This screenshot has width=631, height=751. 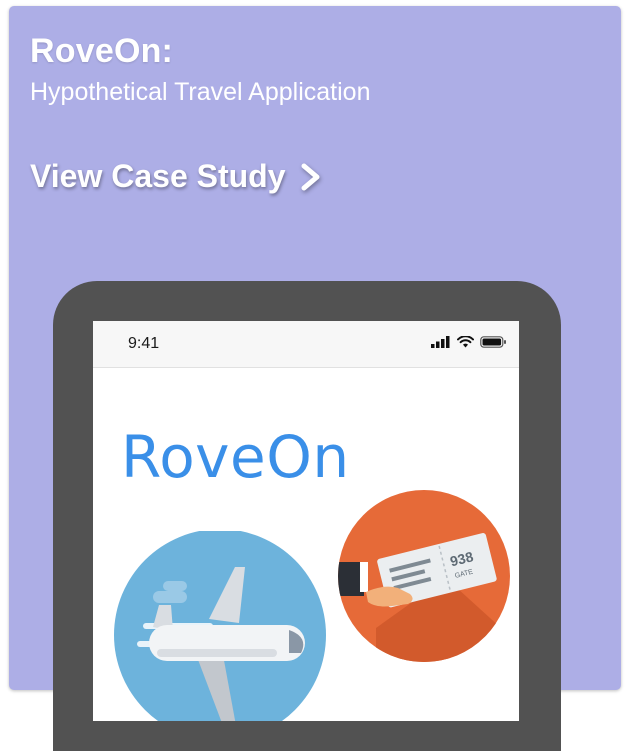 I want to click on view-case-study-link: View Case Study, so click(x=176, y=176).